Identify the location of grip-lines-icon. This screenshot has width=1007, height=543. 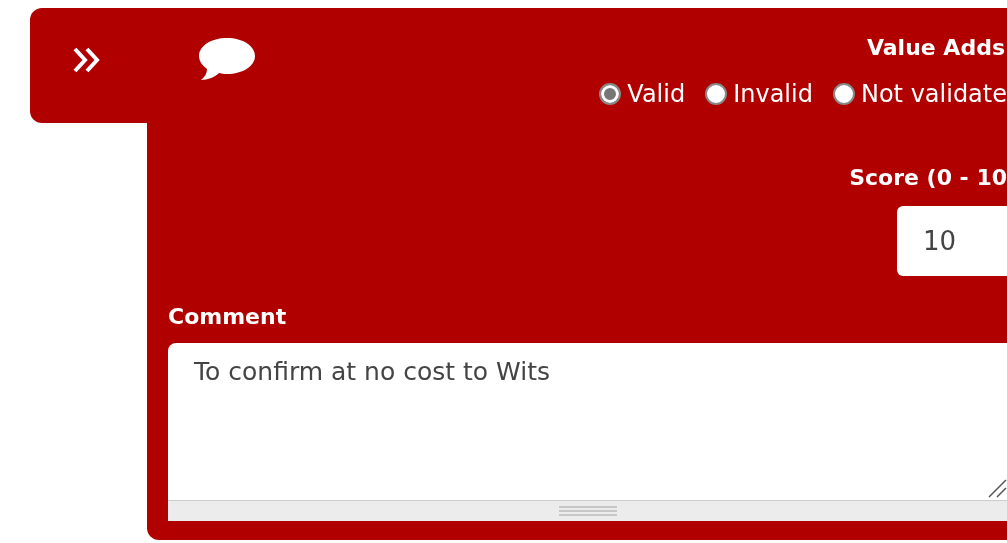
(588, 511).